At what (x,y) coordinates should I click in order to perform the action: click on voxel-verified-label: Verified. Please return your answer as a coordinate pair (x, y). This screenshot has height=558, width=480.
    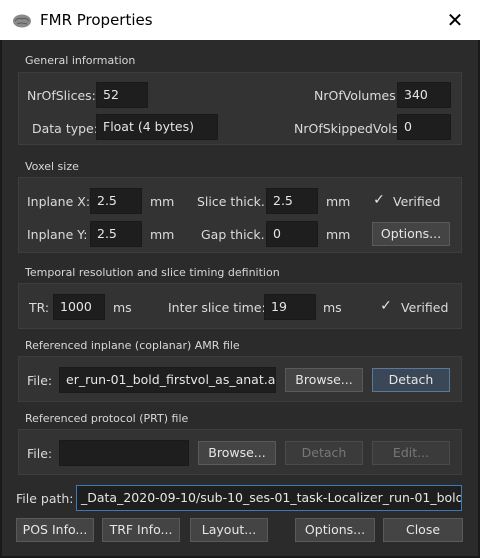
    Looking at the image, I should click on (417, 201).